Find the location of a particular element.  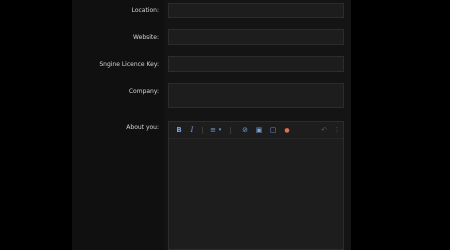

licence-key-label: Sngine Licence Key: is located at coordinates (129, 64).